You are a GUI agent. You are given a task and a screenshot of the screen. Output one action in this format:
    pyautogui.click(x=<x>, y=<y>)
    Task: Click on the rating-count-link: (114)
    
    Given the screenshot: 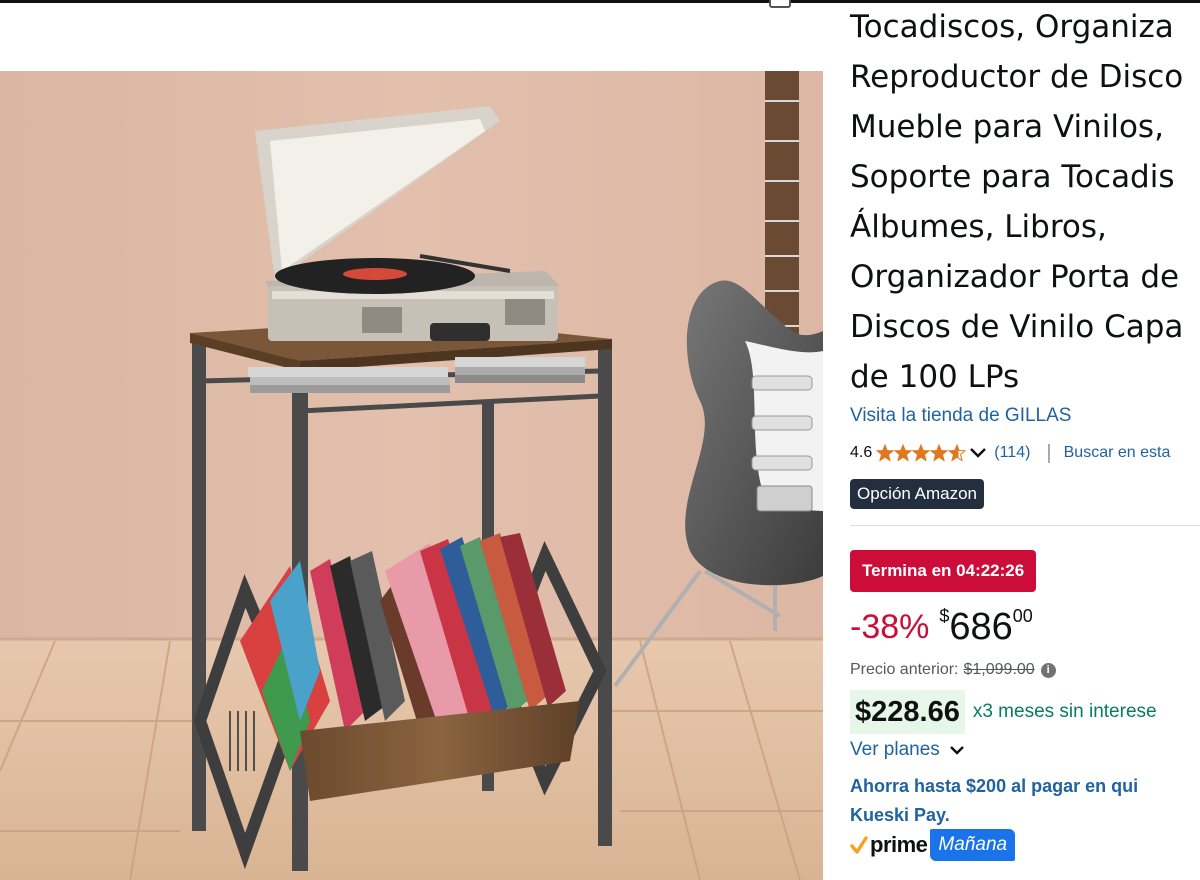 What is the action you would take?
    pyautogui.click(x=1012, y=453)
    